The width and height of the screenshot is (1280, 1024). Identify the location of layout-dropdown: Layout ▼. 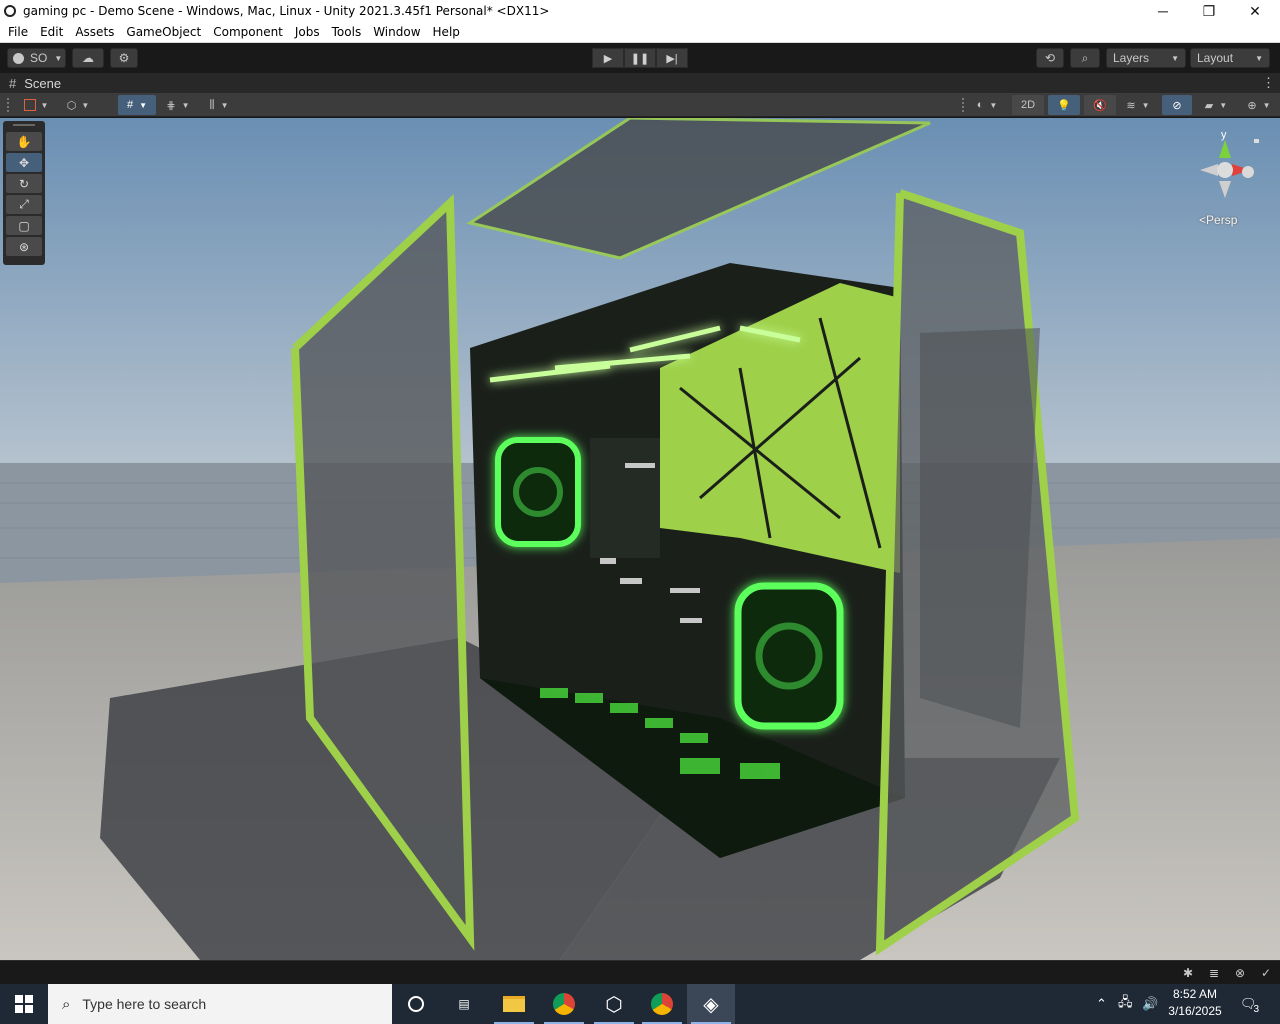
(1230, 58).